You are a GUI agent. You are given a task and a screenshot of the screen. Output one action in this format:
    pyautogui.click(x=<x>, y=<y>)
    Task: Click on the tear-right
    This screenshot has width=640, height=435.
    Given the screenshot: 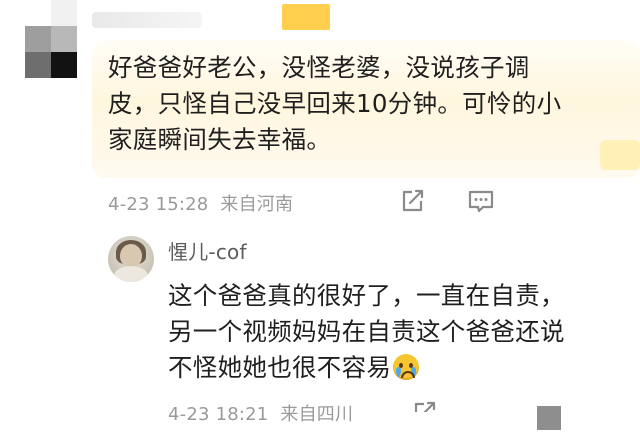 What is the action you would take?
    pyautogui.click(x=414, y=372)
    